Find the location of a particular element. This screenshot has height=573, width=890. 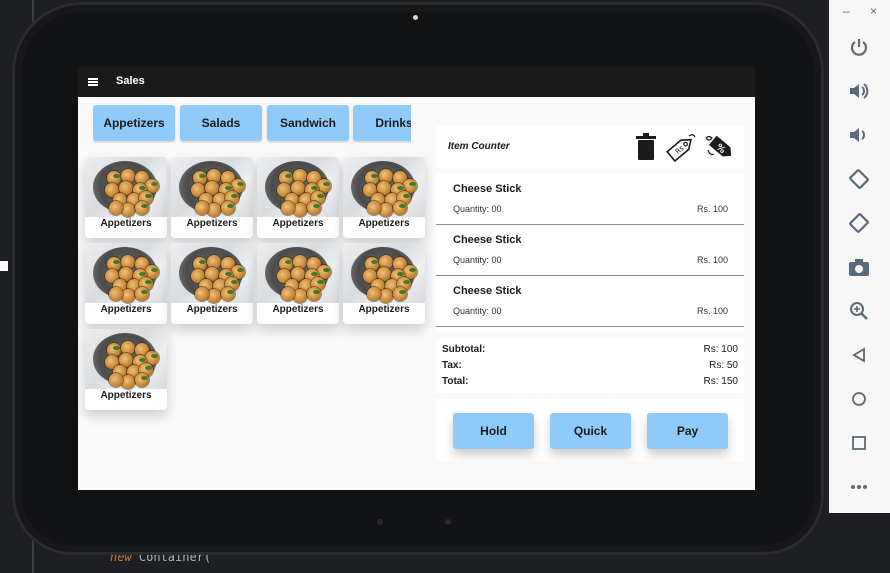

close-button: × is located at coordinates (873, 11).